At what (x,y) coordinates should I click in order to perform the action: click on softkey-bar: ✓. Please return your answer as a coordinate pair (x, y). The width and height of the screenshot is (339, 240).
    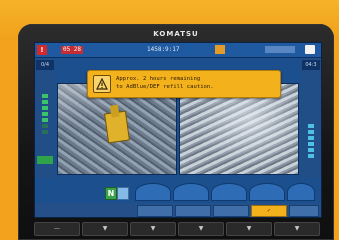
    Looking at the image, I should click on (178, 210).